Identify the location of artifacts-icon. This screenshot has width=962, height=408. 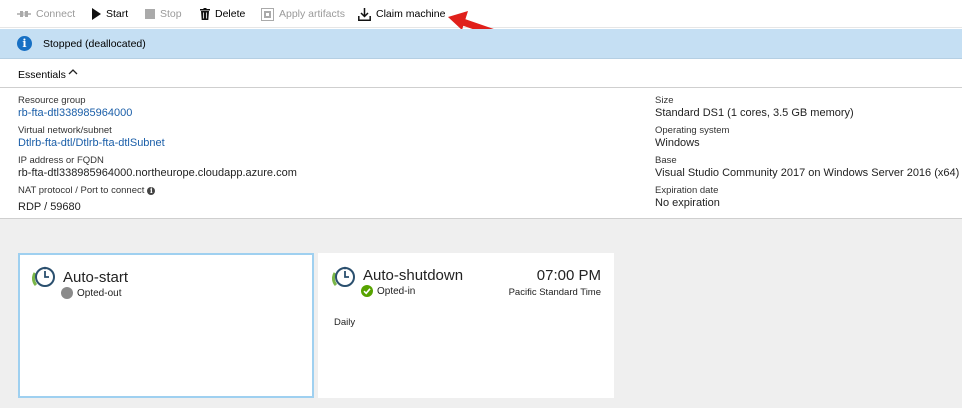
(267, 14).